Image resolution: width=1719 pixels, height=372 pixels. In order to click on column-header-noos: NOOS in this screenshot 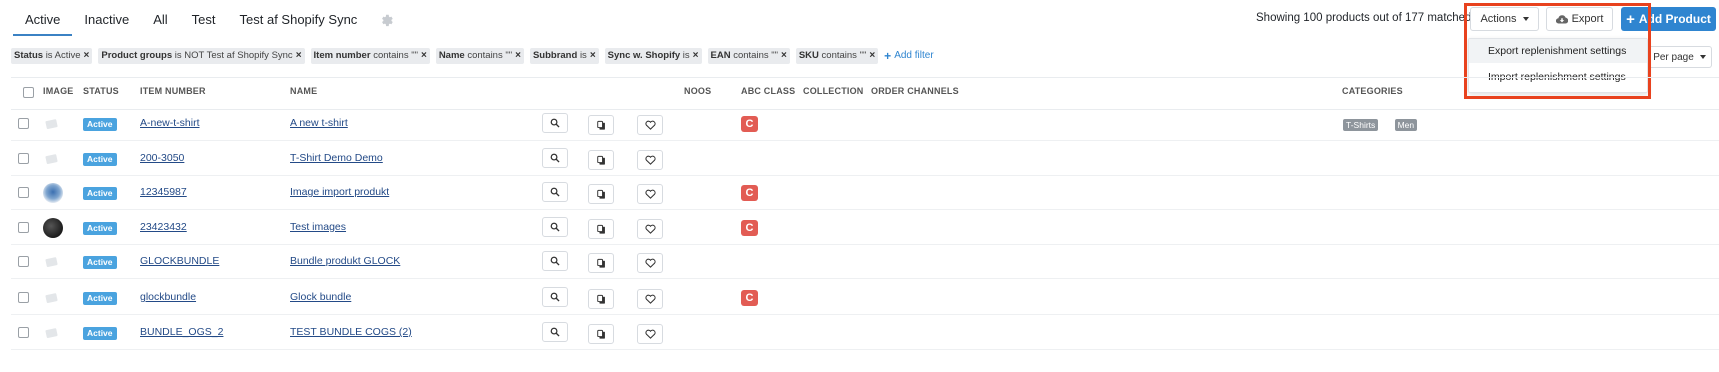, I will do `click(697, 91)`.